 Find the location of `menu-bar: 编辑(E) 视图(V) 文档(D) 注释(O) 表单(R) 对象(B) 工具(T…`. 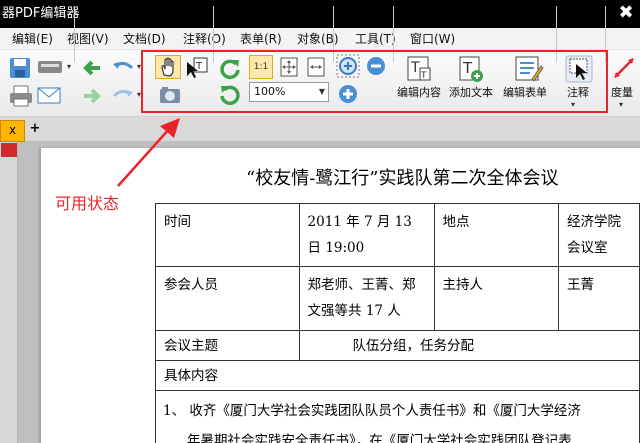

menu-bar: 编辑(E) 视图(V) 文档(D) 注释(O) 表单(R) 对象(B) 工具(T… is located at coordinates (320, 39).